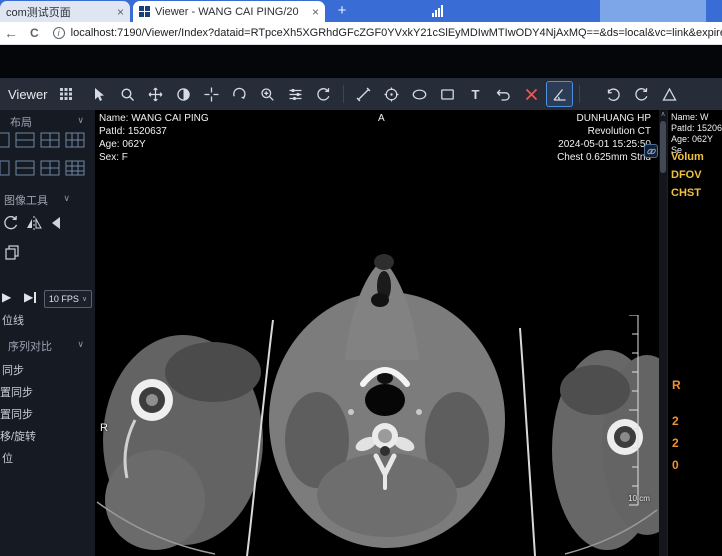 This screenshot has height=556, width=722. I want to click on flip-horizontal-button, so click(34, 225).